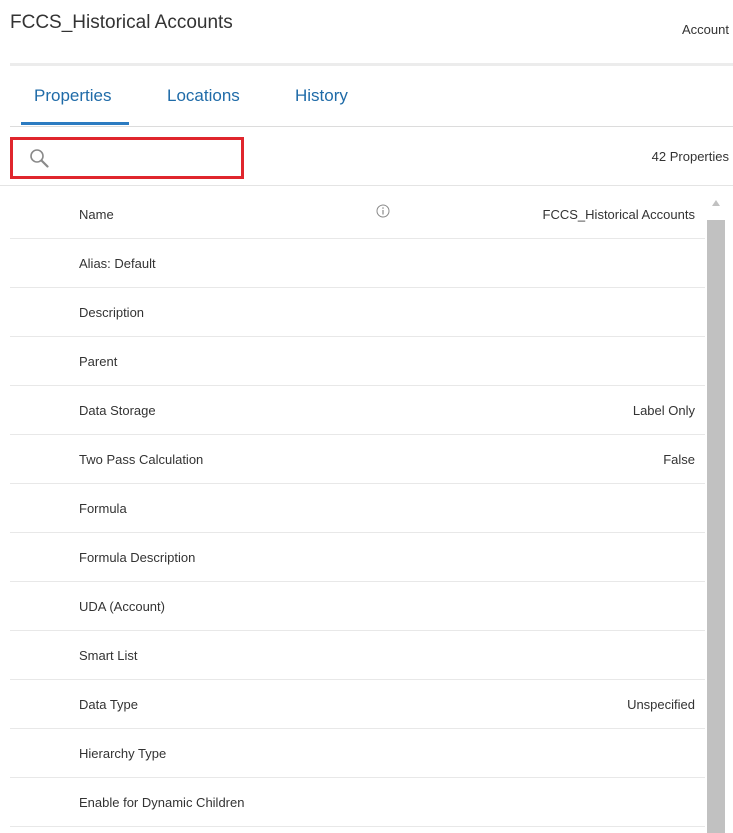 The height and width of the screenshot is (833, 733). What do you see at coordinates (716, 203) in the screenshot?
I see `chevron-up-icon` at bounding box center [716, 203].